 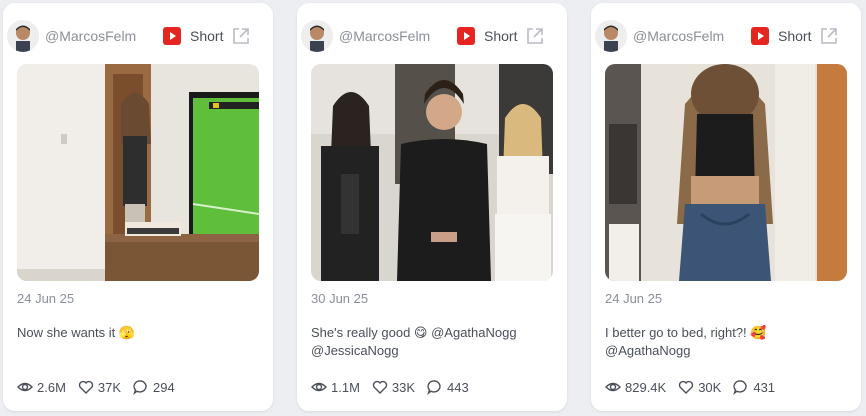 What do you see at coordinates (648, 350) in the screenshot?
I see `caption-line: @AgathaNogg` at bounding box center [648, 350].